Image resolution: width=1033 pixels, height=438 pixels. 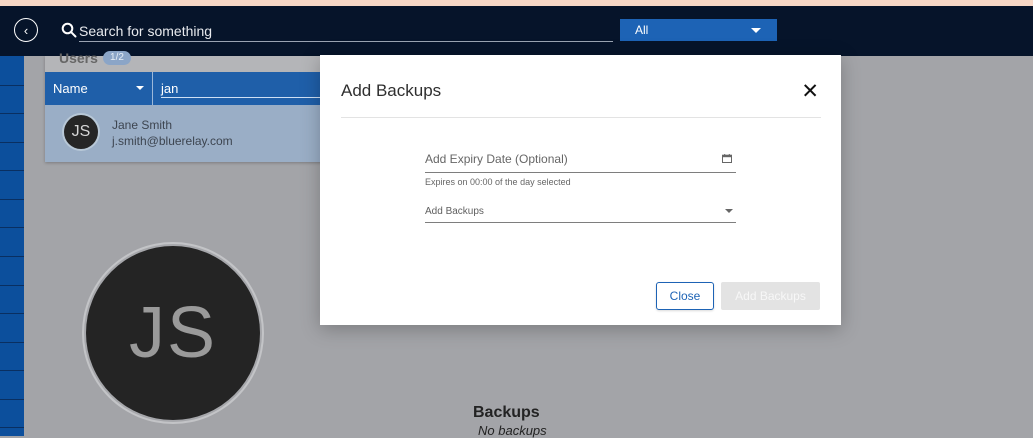 I want to click on modal-divider, so click(x=581, y=117).